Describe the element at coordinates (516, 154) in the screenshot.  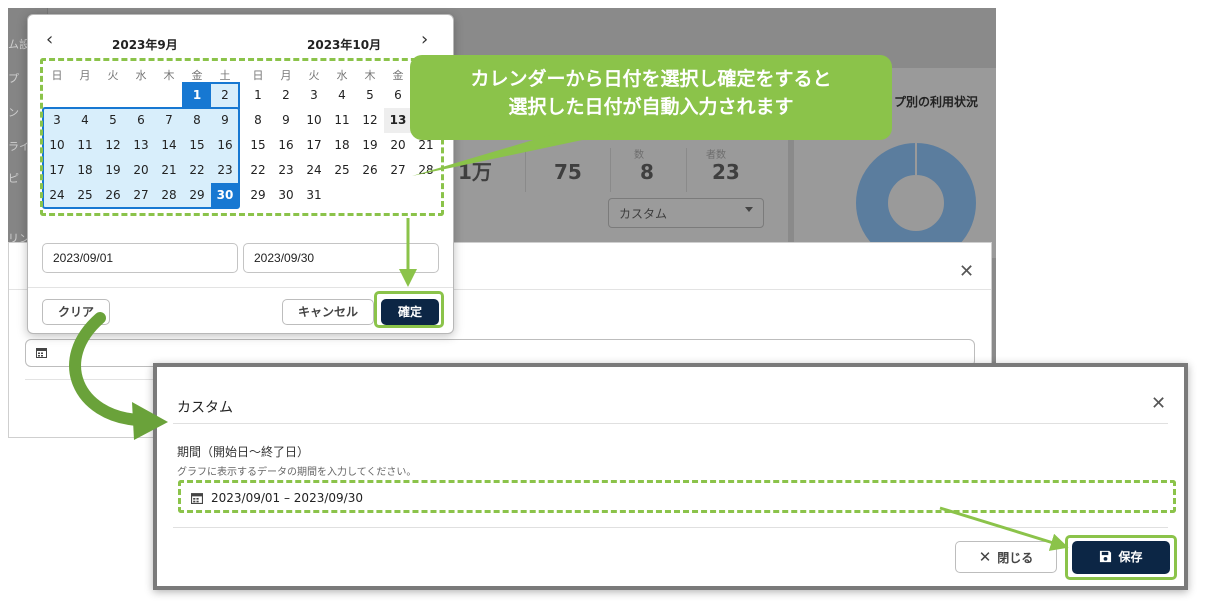
I see `callout-tail` at that location.